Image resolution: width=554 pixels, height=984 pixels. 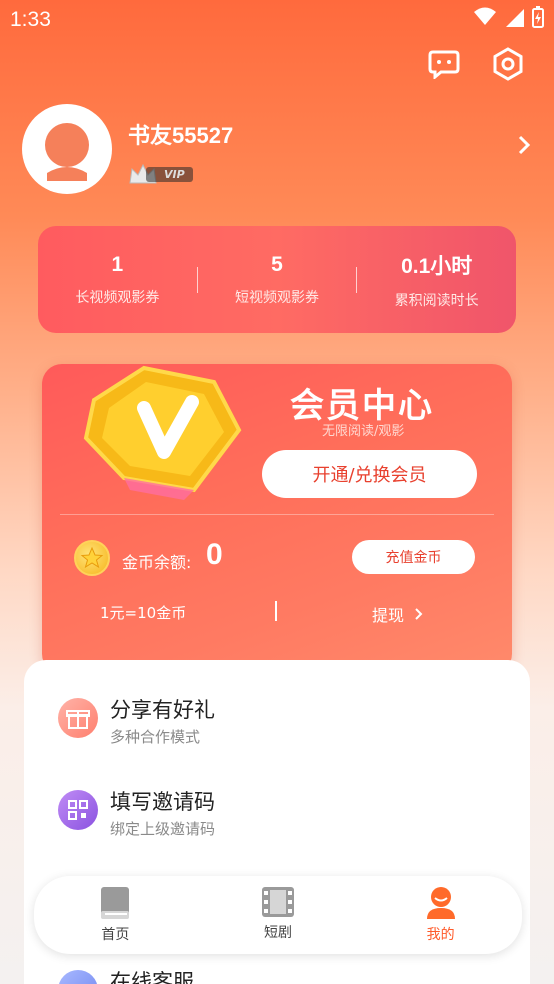 I want to click on stat-label: 长视频观影券, so click(x=117, y=297).